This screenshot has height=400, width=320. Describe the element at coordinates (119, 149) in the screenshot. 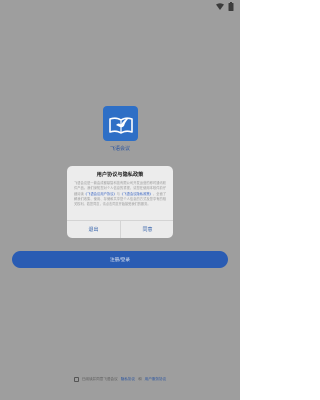

I see `app-name: 飞语会议` at that location.